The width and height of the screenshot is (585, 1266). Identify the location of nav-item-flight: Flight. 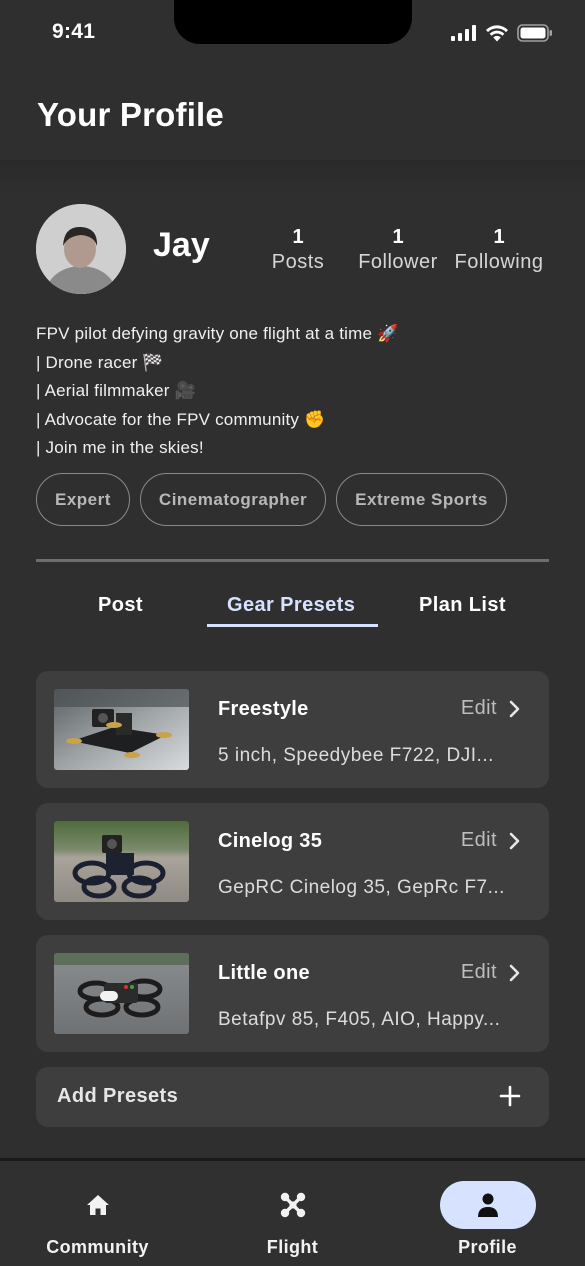
(292, 1213).